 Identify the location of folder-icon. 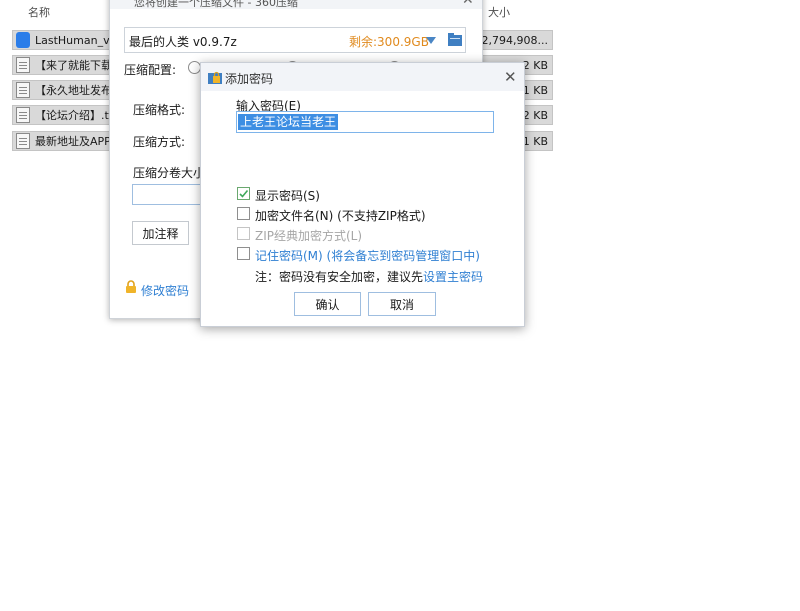
(455, 39).